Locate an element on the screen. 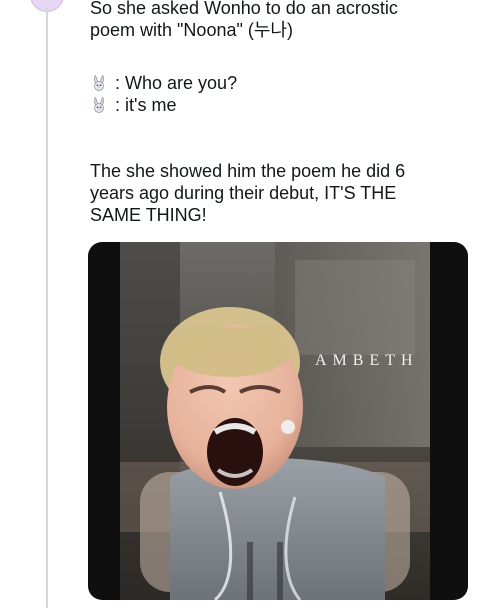  tweet-line-2: poem with "Noona" (누나) is located at coordinates (191, 30).